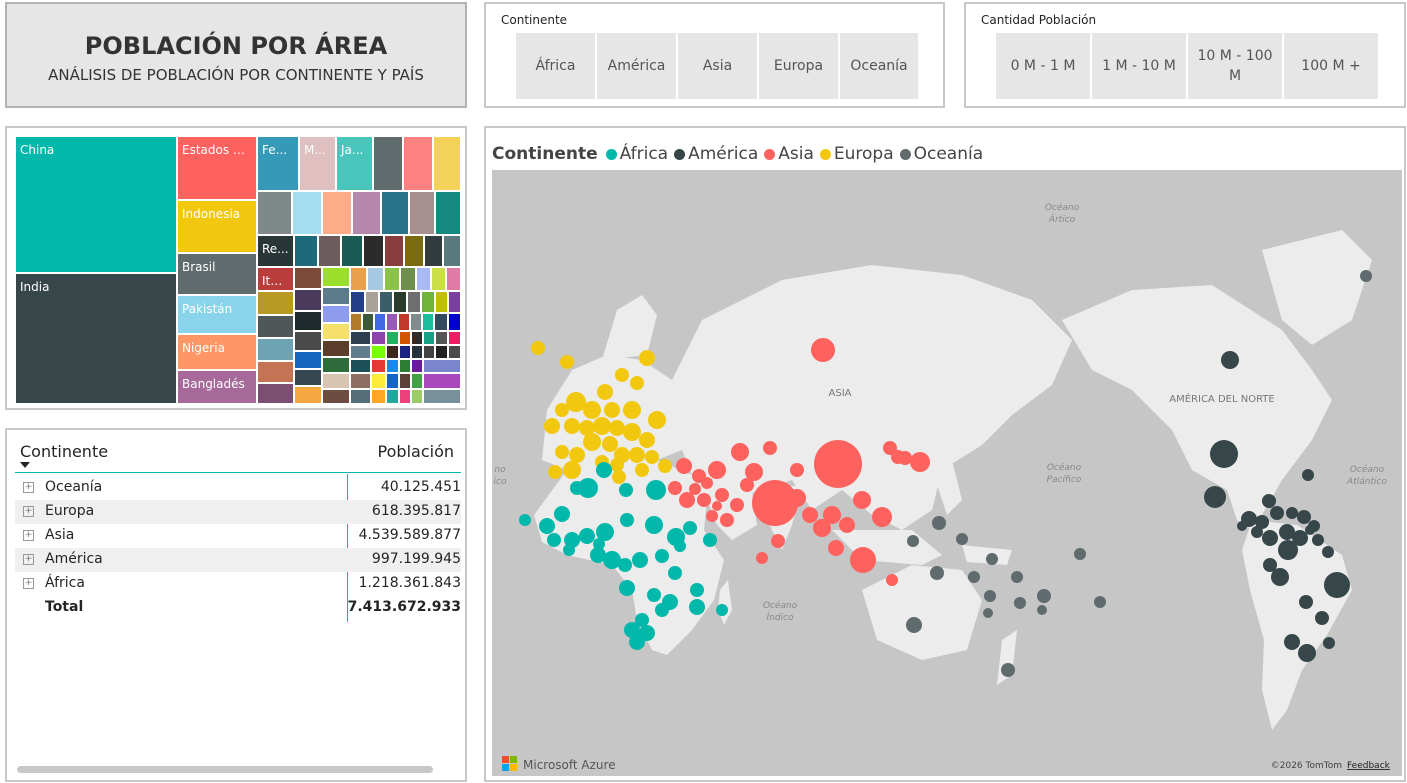  Describe the element at coordinates (941, 154) in the screenshot. I see `legend-item-oceania: Oceanía` at that location.